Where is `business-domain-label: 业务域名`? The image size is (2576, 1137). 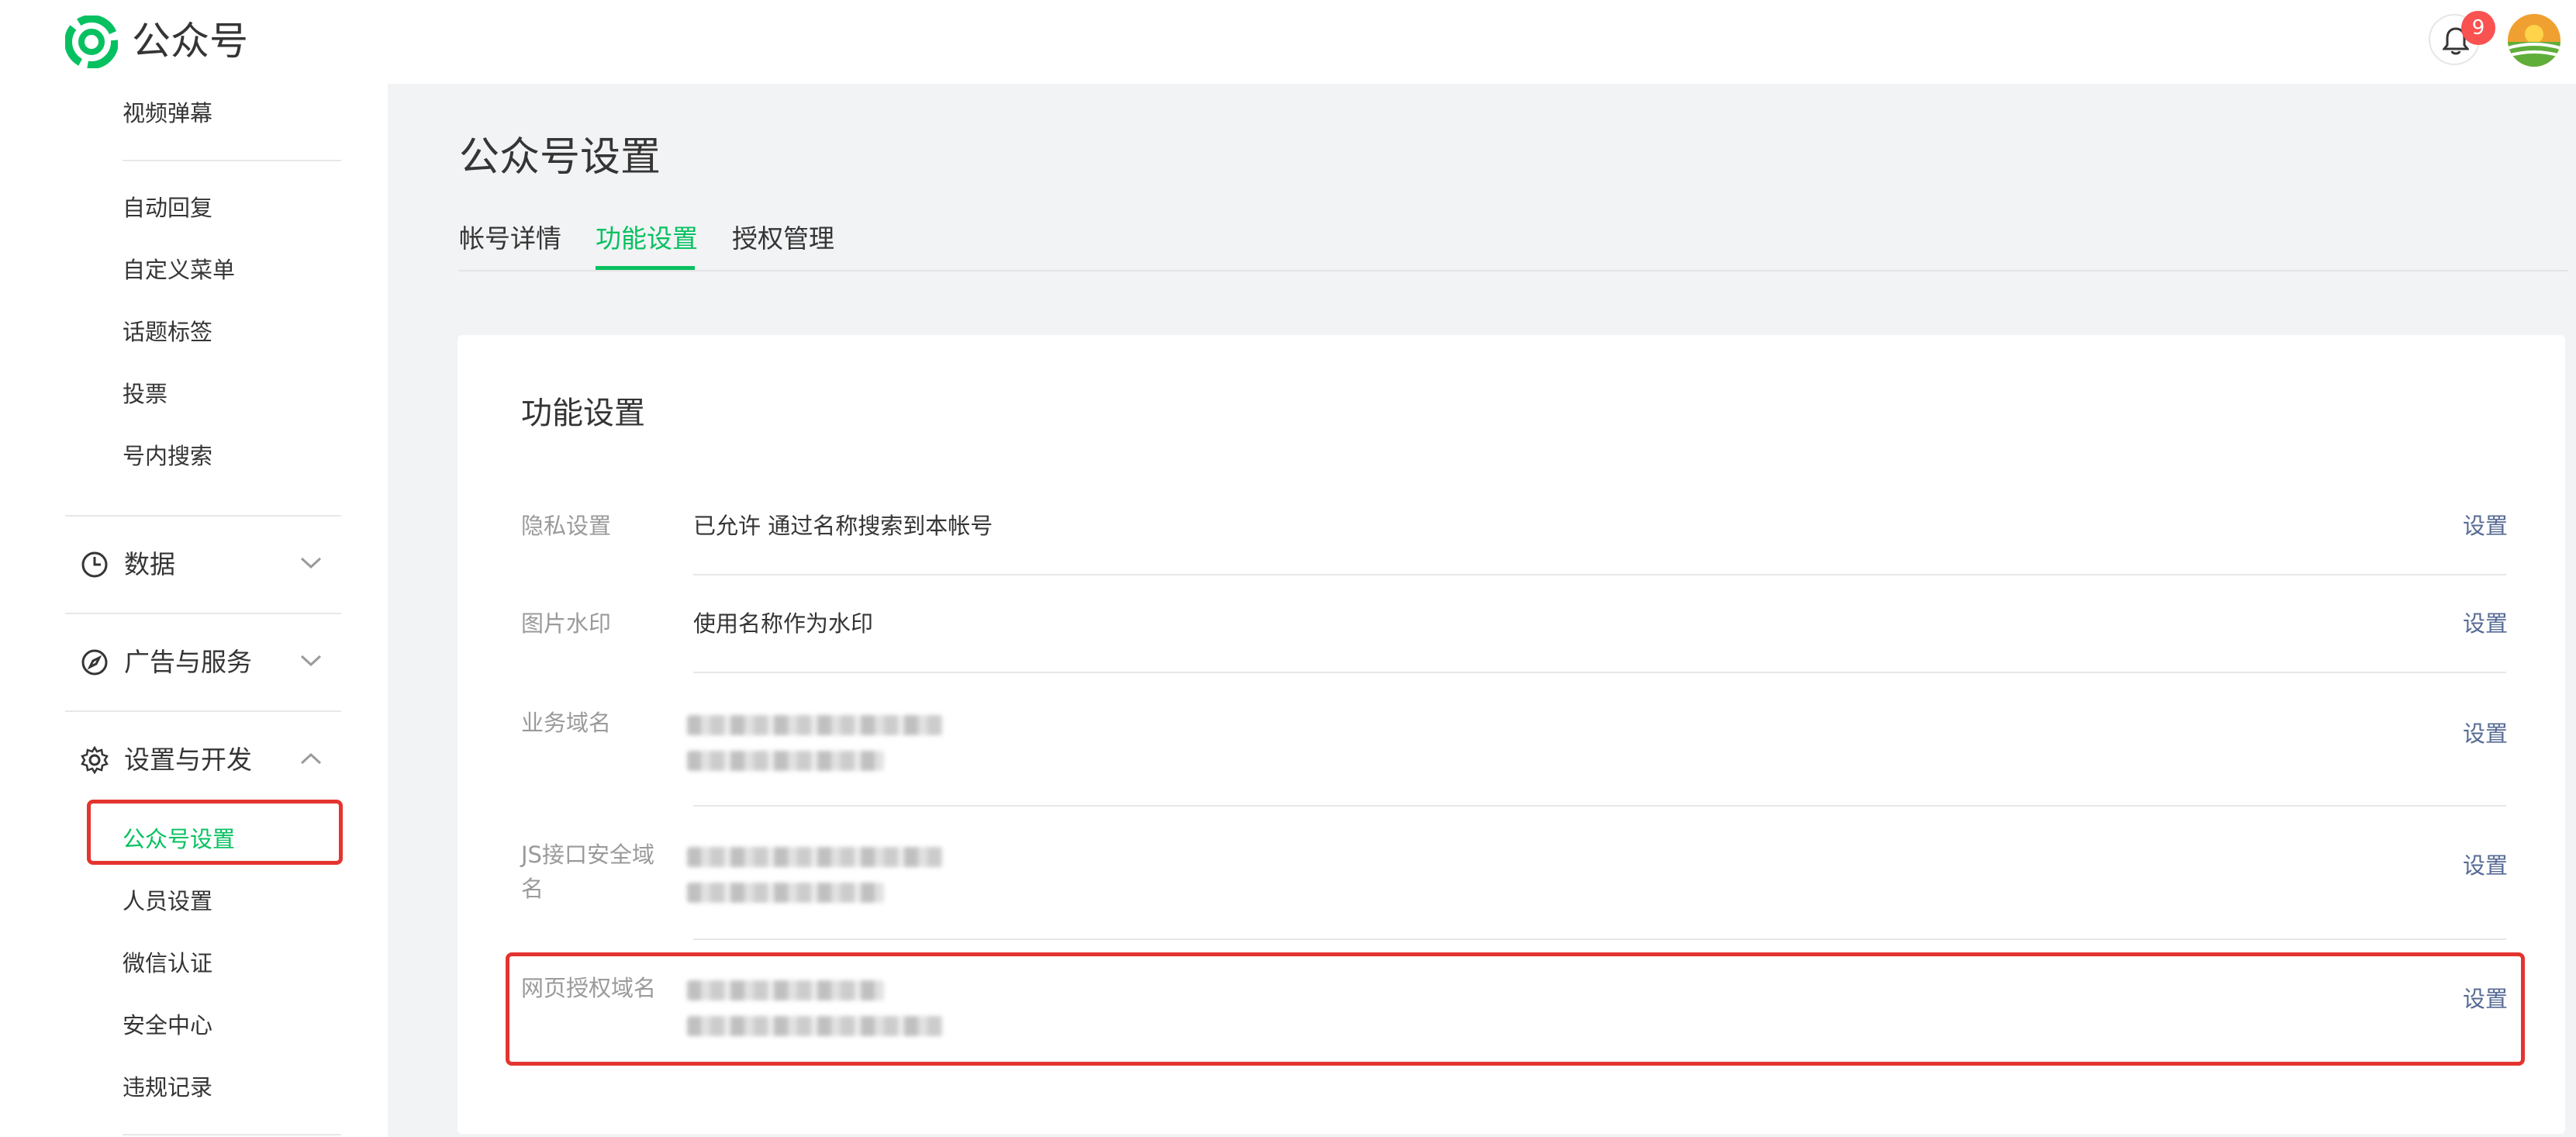 business-domain-label: 业务域名 is located at coordinates (566, 723).